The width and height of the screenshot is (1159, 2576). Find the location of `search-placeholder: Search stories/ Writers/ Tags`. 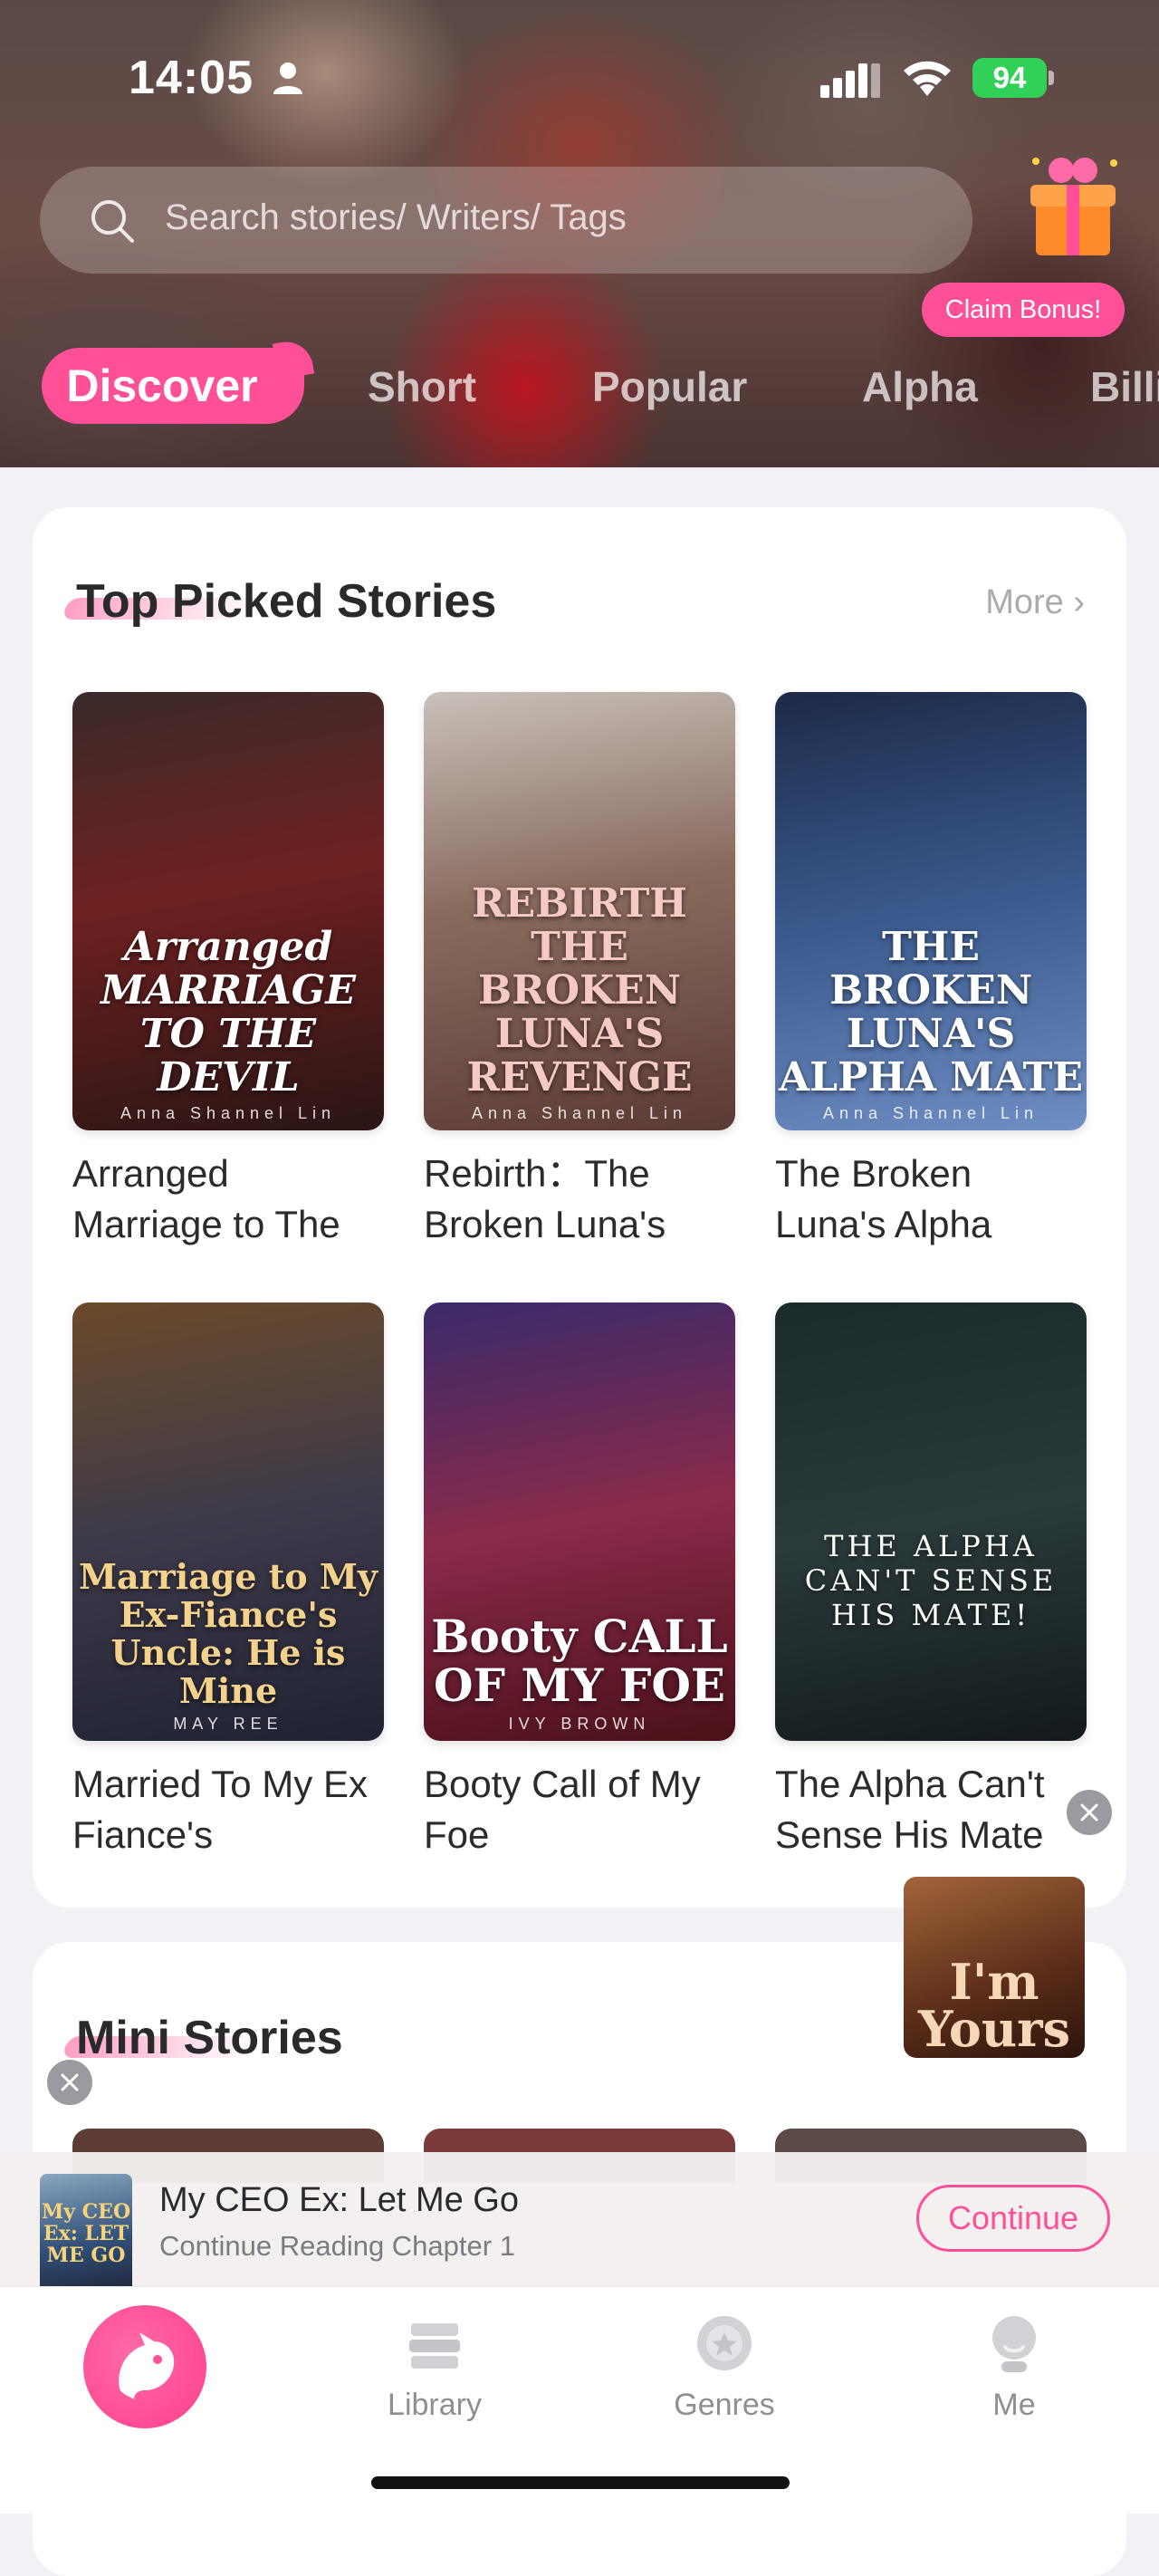

search-placeholder: Search stories/ Writers/ Tags is located at coordinates (396, 217).